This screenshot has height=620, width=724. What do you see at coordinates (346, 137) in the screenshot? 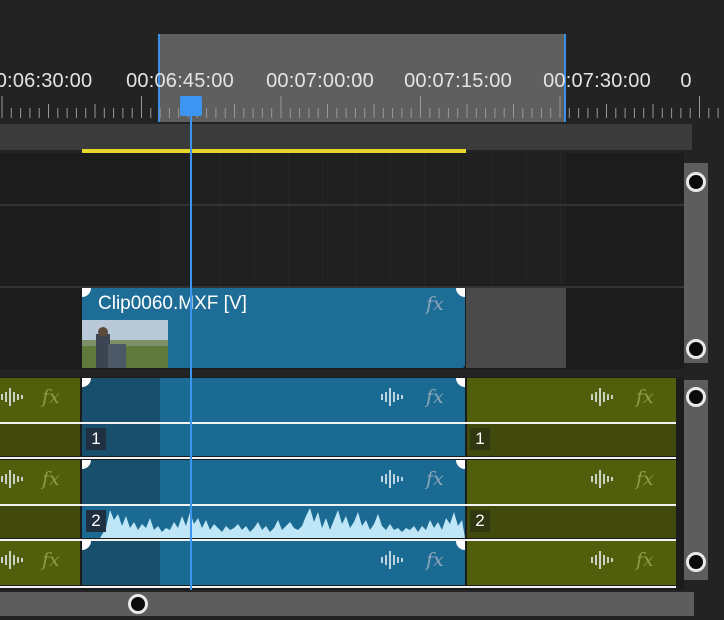
I see `work-area-bar` at bounding box center [346, 137].